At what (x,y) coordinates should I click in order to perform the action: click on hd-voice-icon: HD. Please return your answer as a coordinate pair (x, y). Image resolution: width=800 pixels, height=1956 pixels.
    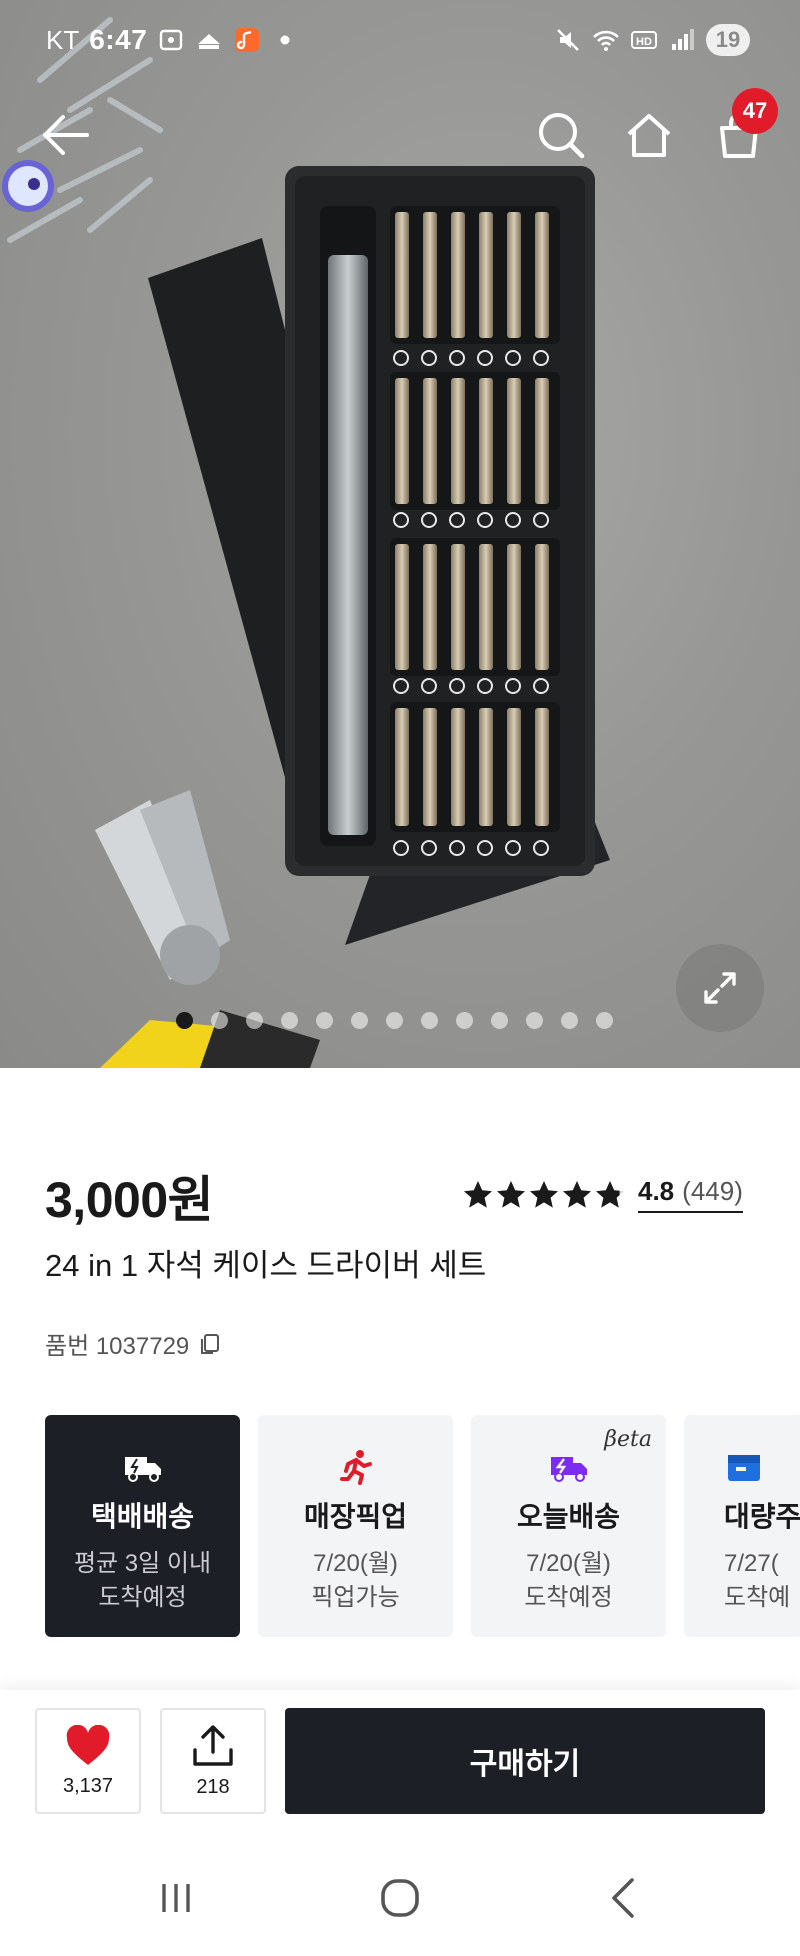
    Looking at the image, I should click on (644, 40).